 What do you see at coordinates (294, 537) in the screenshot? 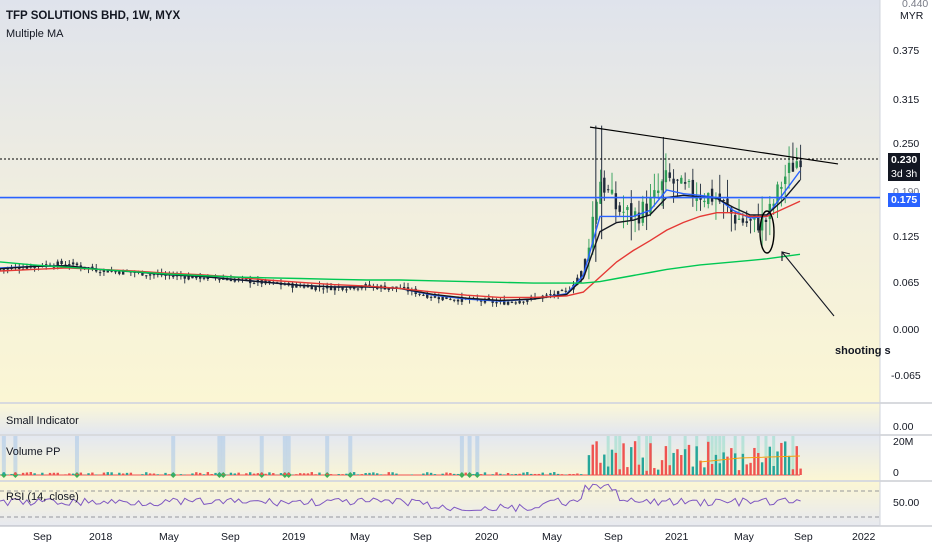
I see `time-tick: 2019` at bounding box center [294, 537].